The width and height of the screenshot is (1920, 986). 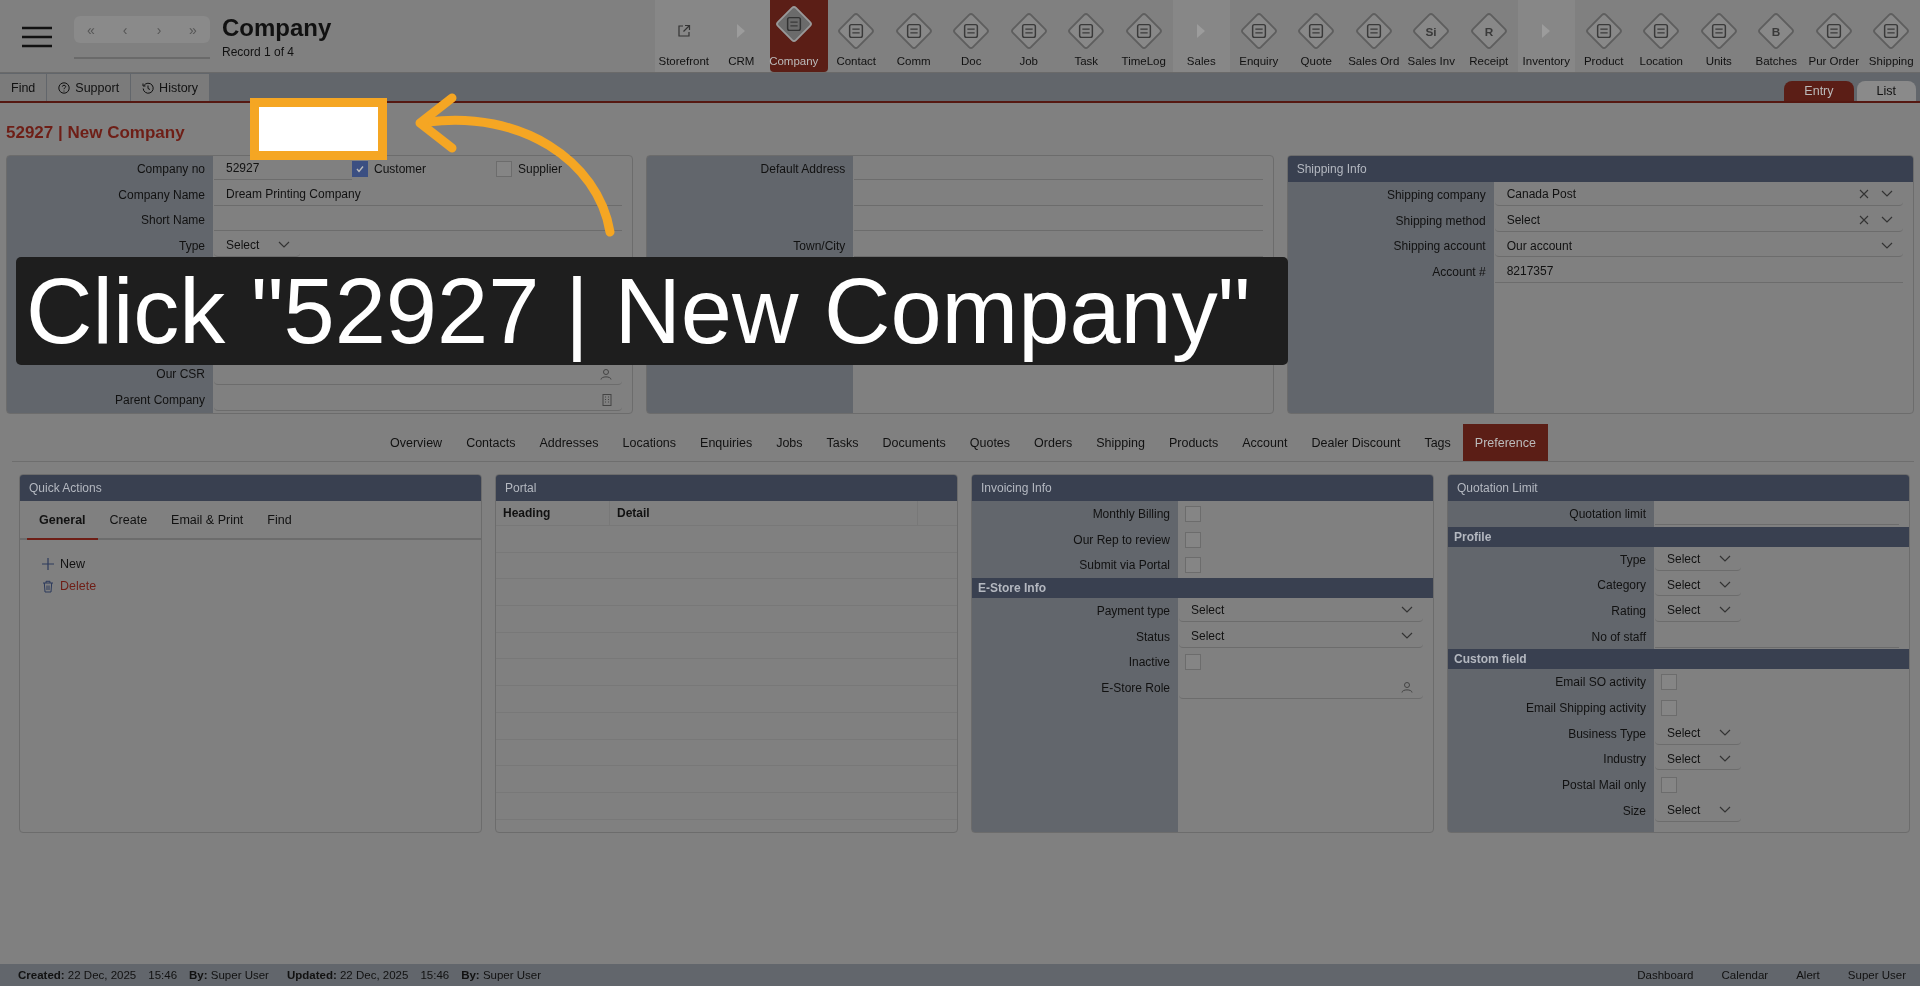 What do you see at coordinates (1585, 707) in the screenshot?
I see `field-label: Email Shipping activity` at bounding box center [1585, 707].